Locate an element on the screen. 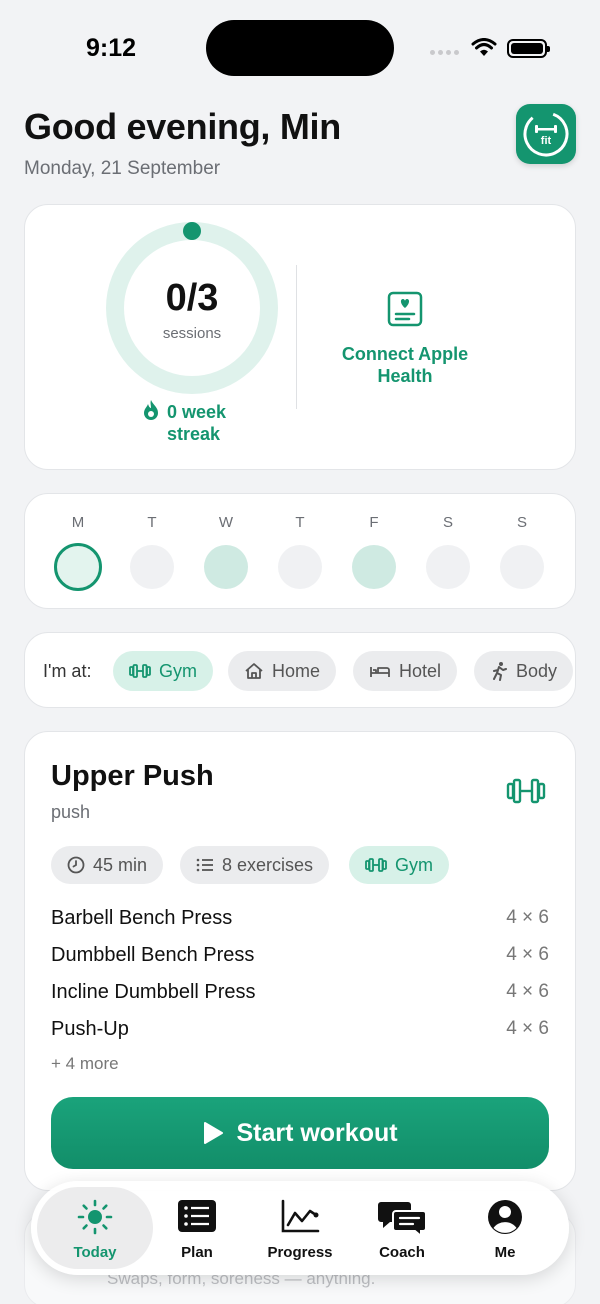 This screenshot has width=600, height=1304. location-chip-label: Hotel is located at coordinates (420, 670).